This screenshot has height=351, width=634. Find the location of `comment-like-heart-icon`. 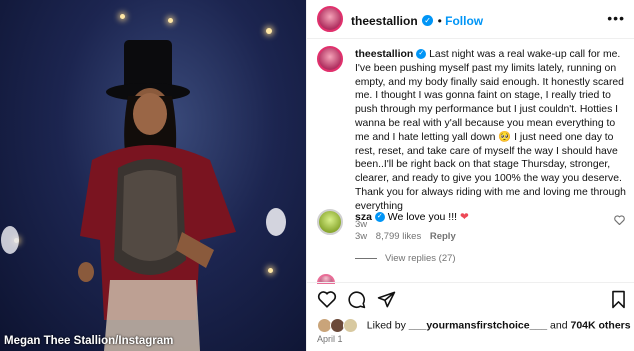

comment-like-heart-icon is located at coordinates (619, 220).